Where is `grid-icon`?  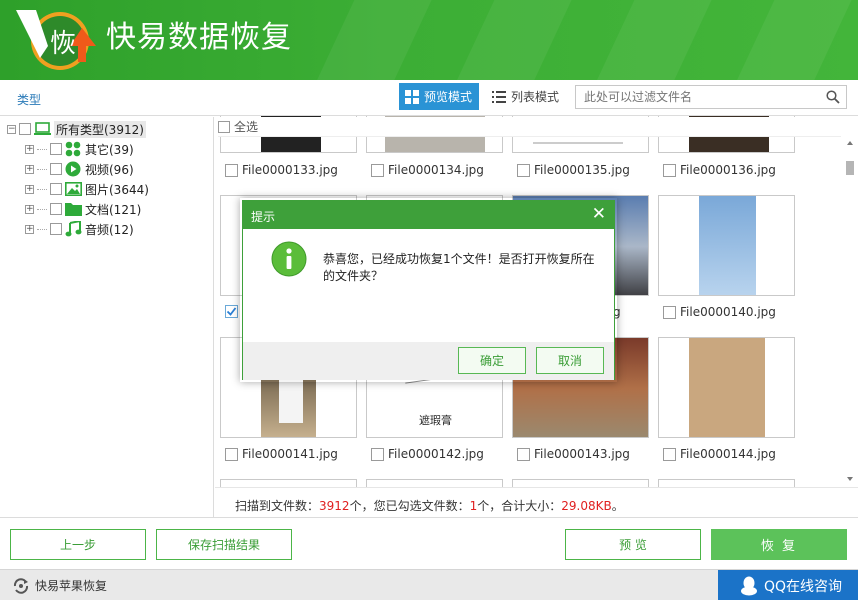 grid-icon is located at coordinates (412, 96).